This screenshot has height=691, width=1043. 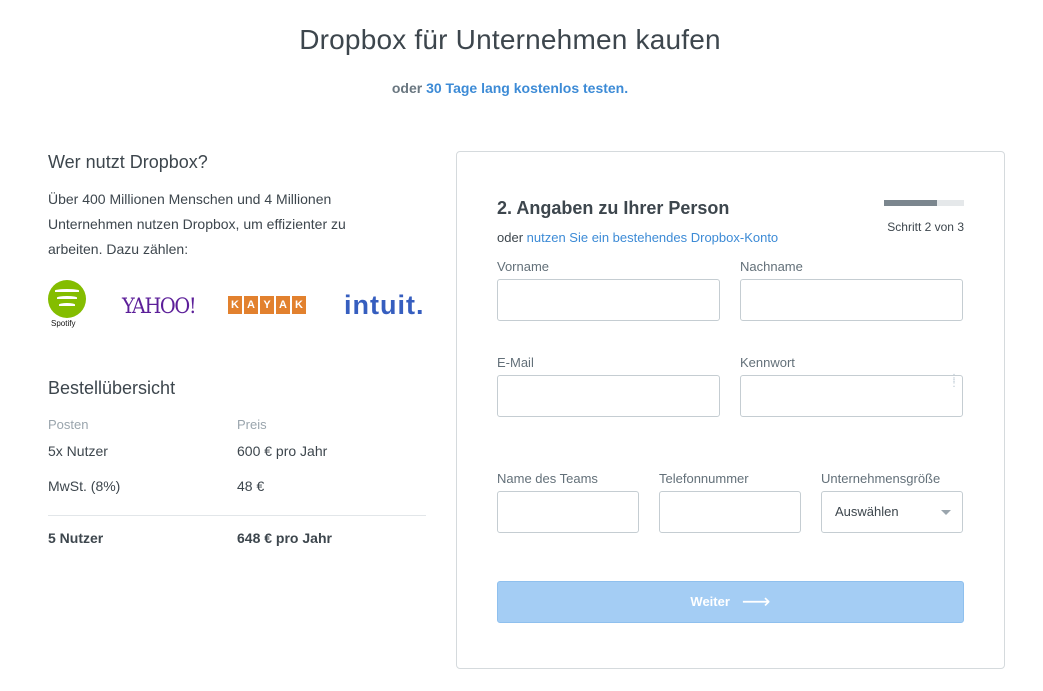 I want to click on team-name-input, so click(x=568, y=512).